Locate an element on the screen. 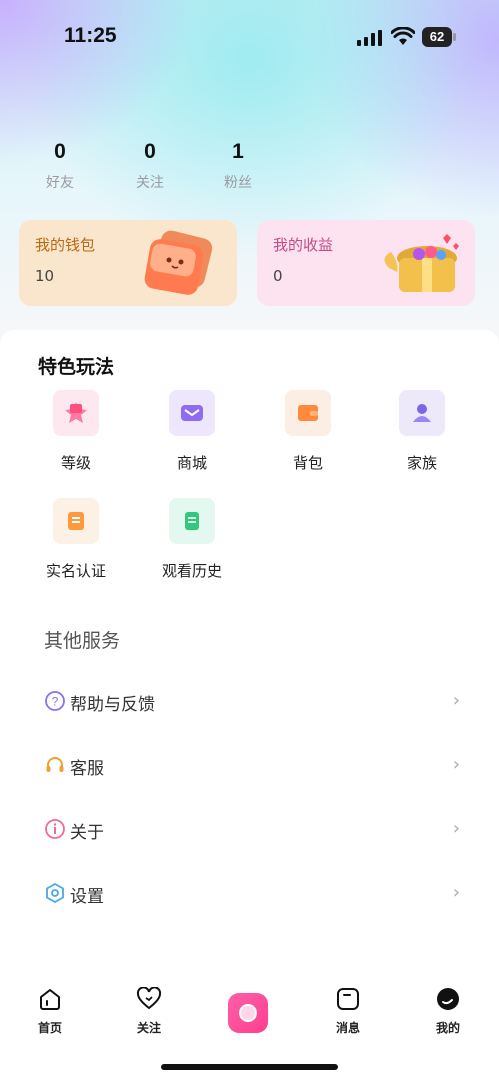 The height and width of the screenshot is (1083, 499). service-label: 关于 is located at coordinates (87, 833).